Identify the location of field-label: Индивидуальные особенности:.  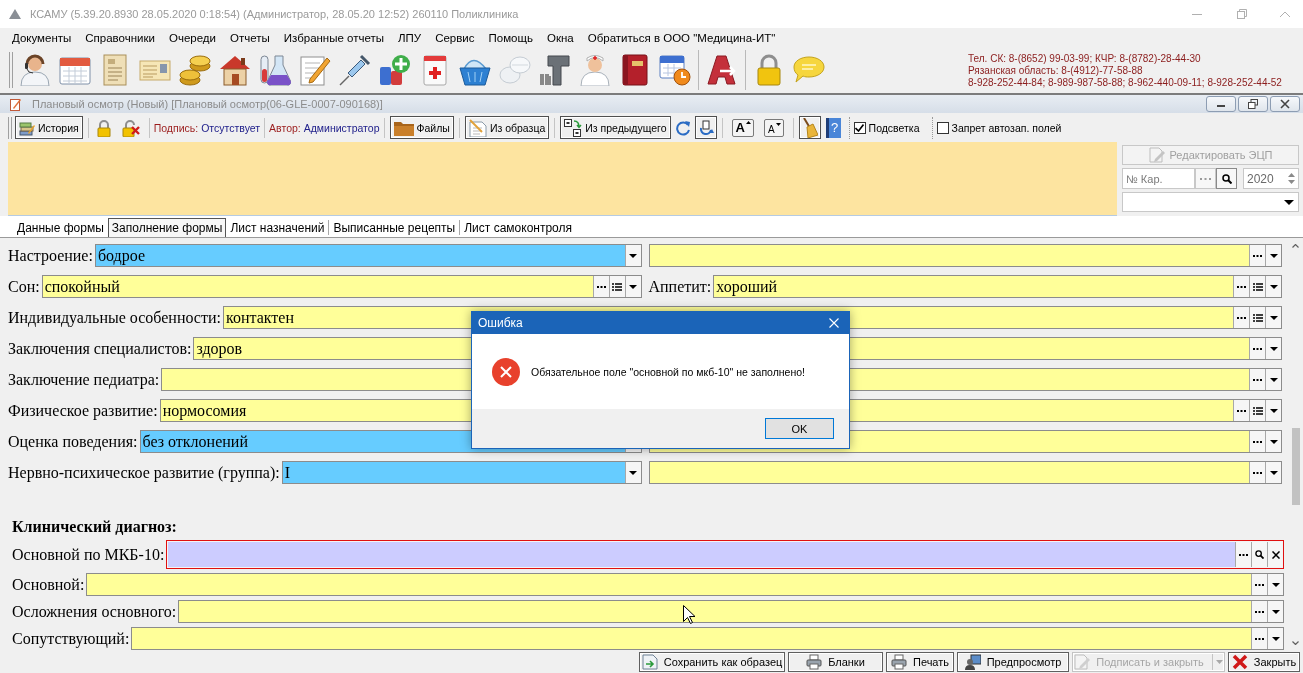
(114, 317).